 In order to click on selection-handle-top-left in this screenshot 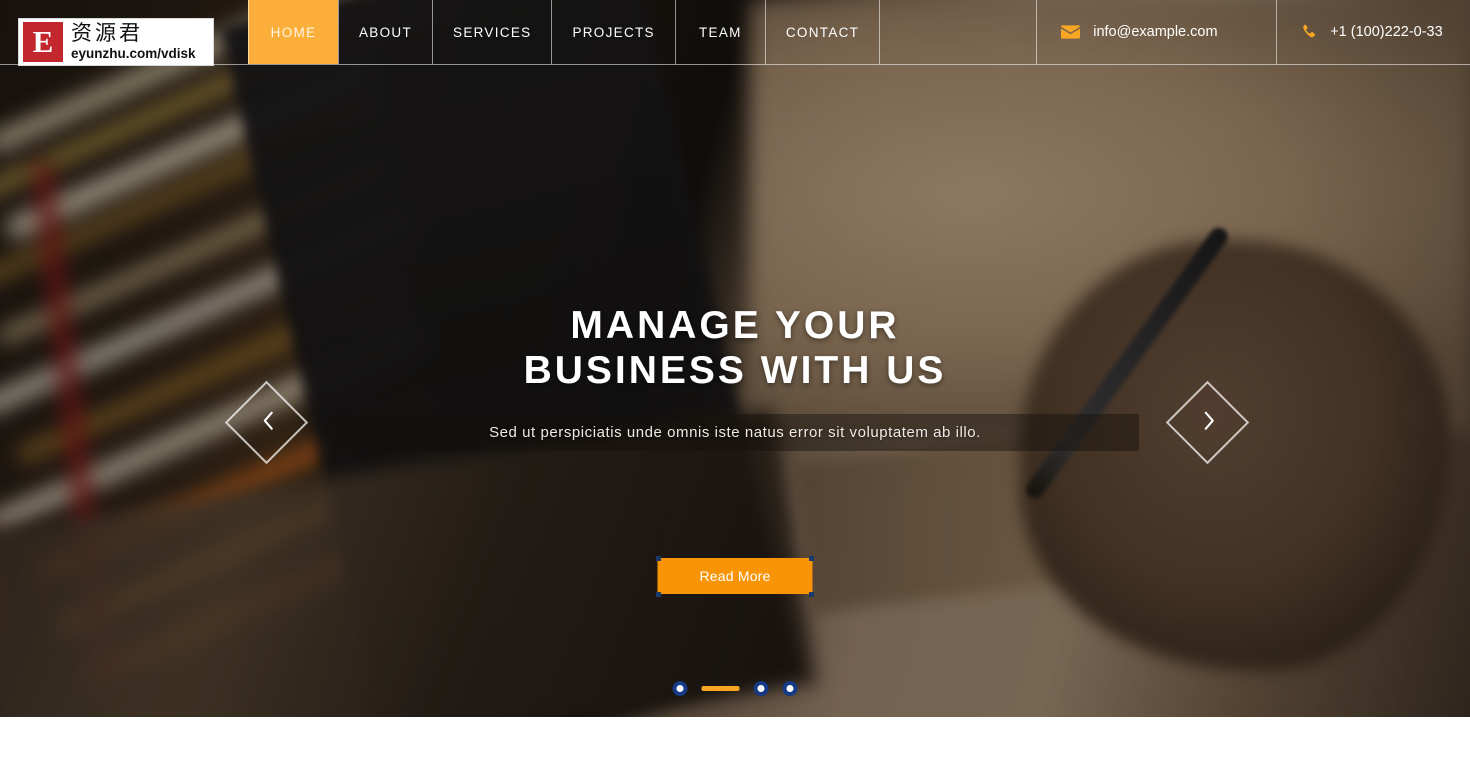, I will do `click(658, 558)`.